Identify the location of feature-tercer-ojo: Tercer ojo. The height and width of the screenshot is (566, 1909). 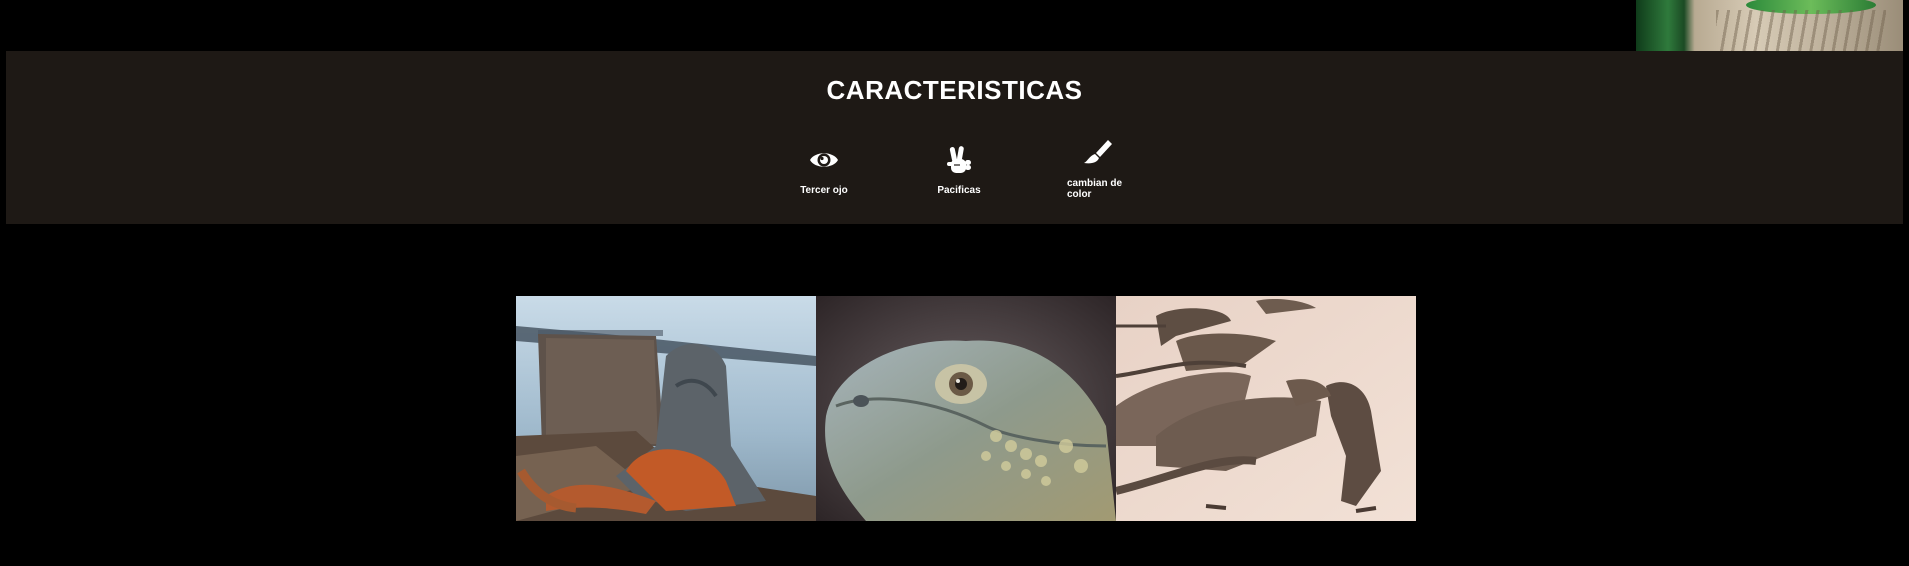
(824, 169).